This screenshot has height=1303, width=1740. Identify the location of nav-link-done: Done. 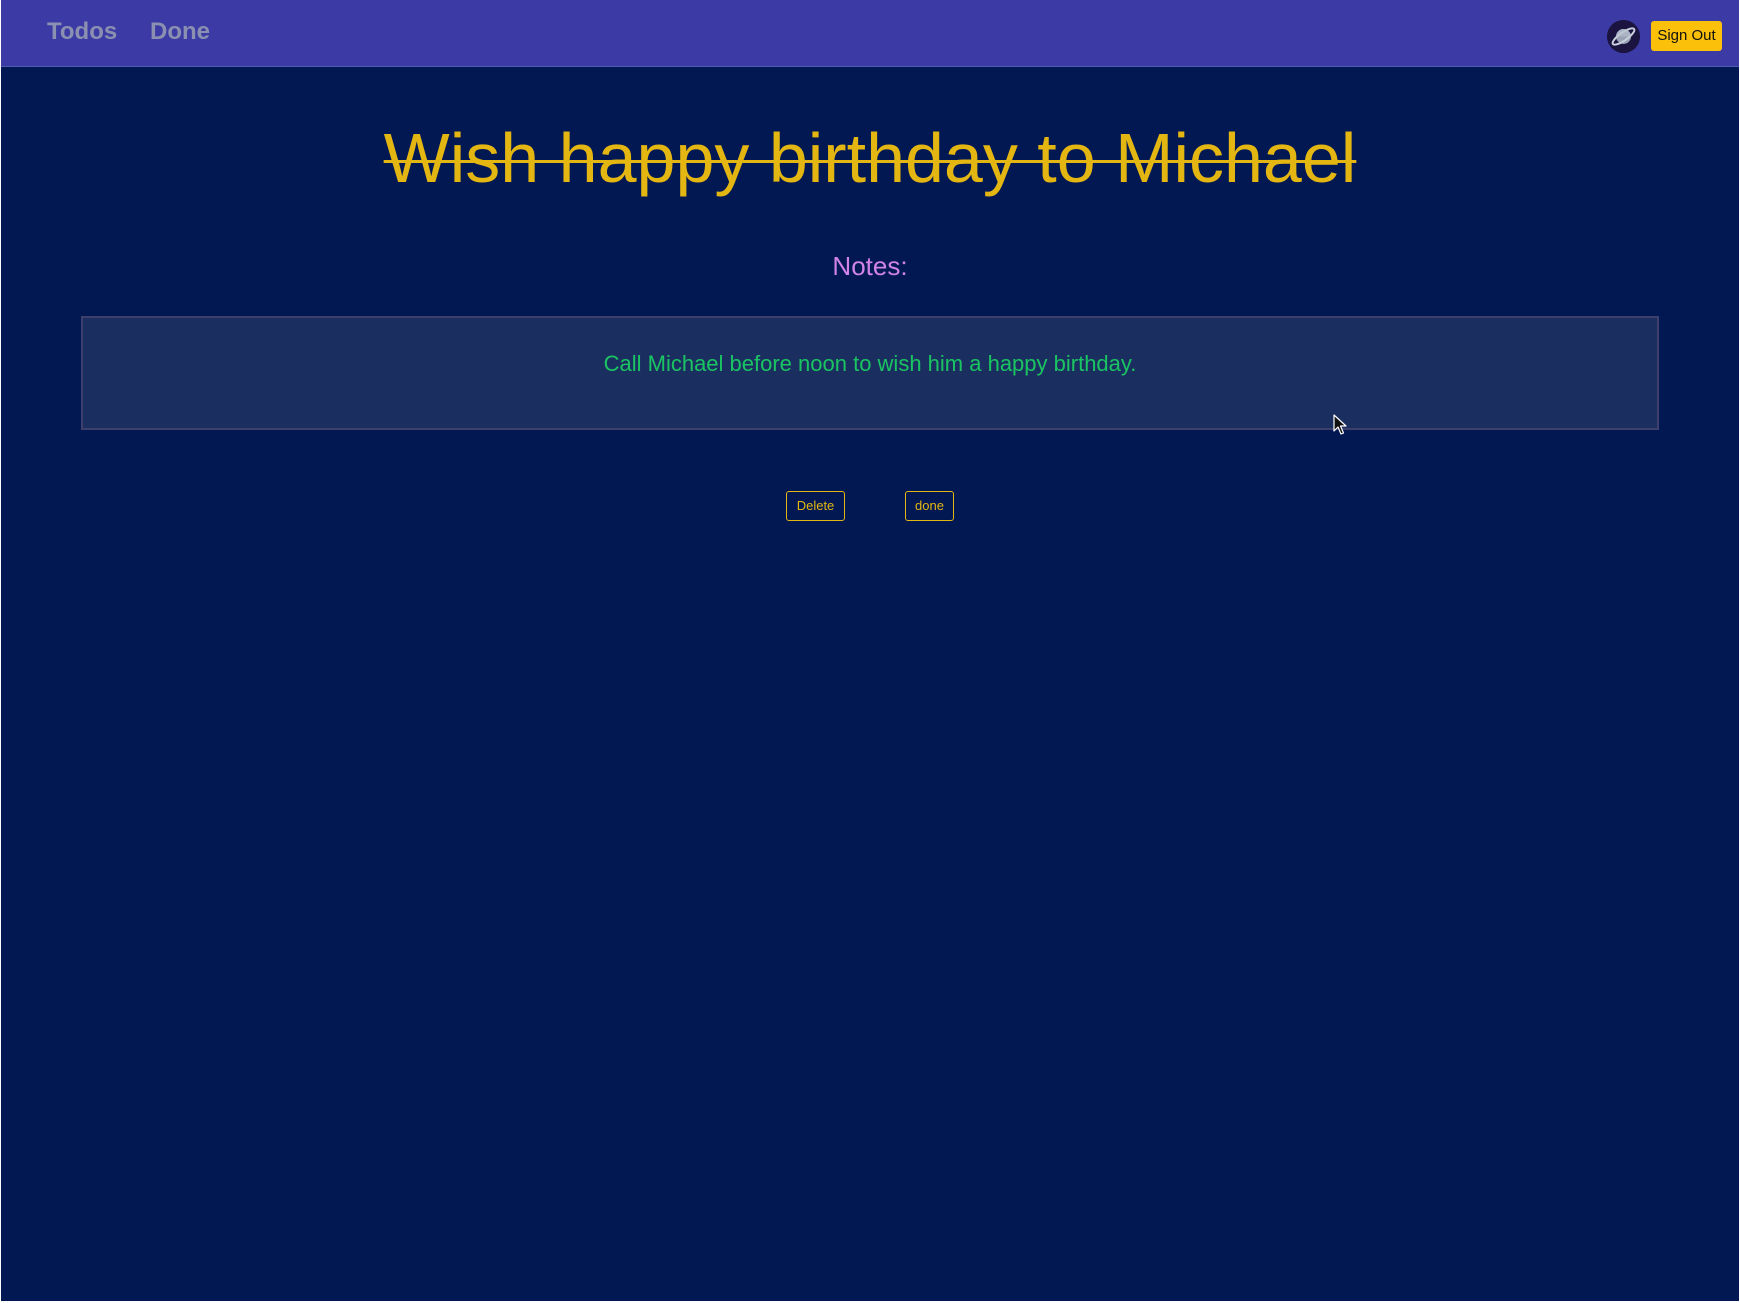
(180, 32).